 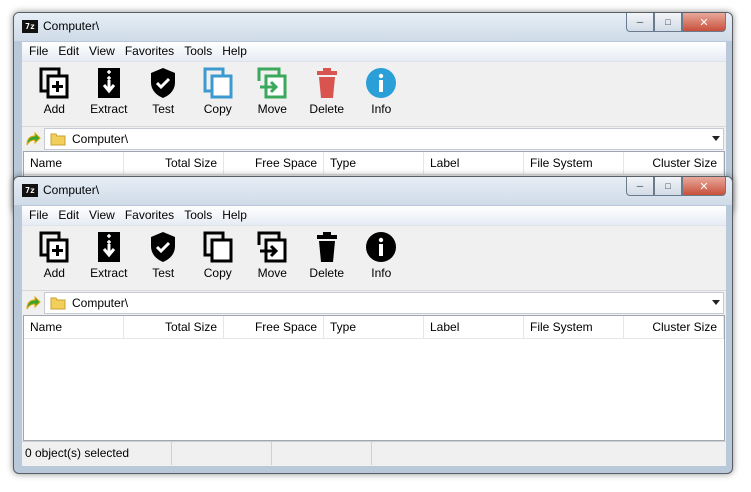 I want to click on info-label: Info, so click(x=381, y=109).